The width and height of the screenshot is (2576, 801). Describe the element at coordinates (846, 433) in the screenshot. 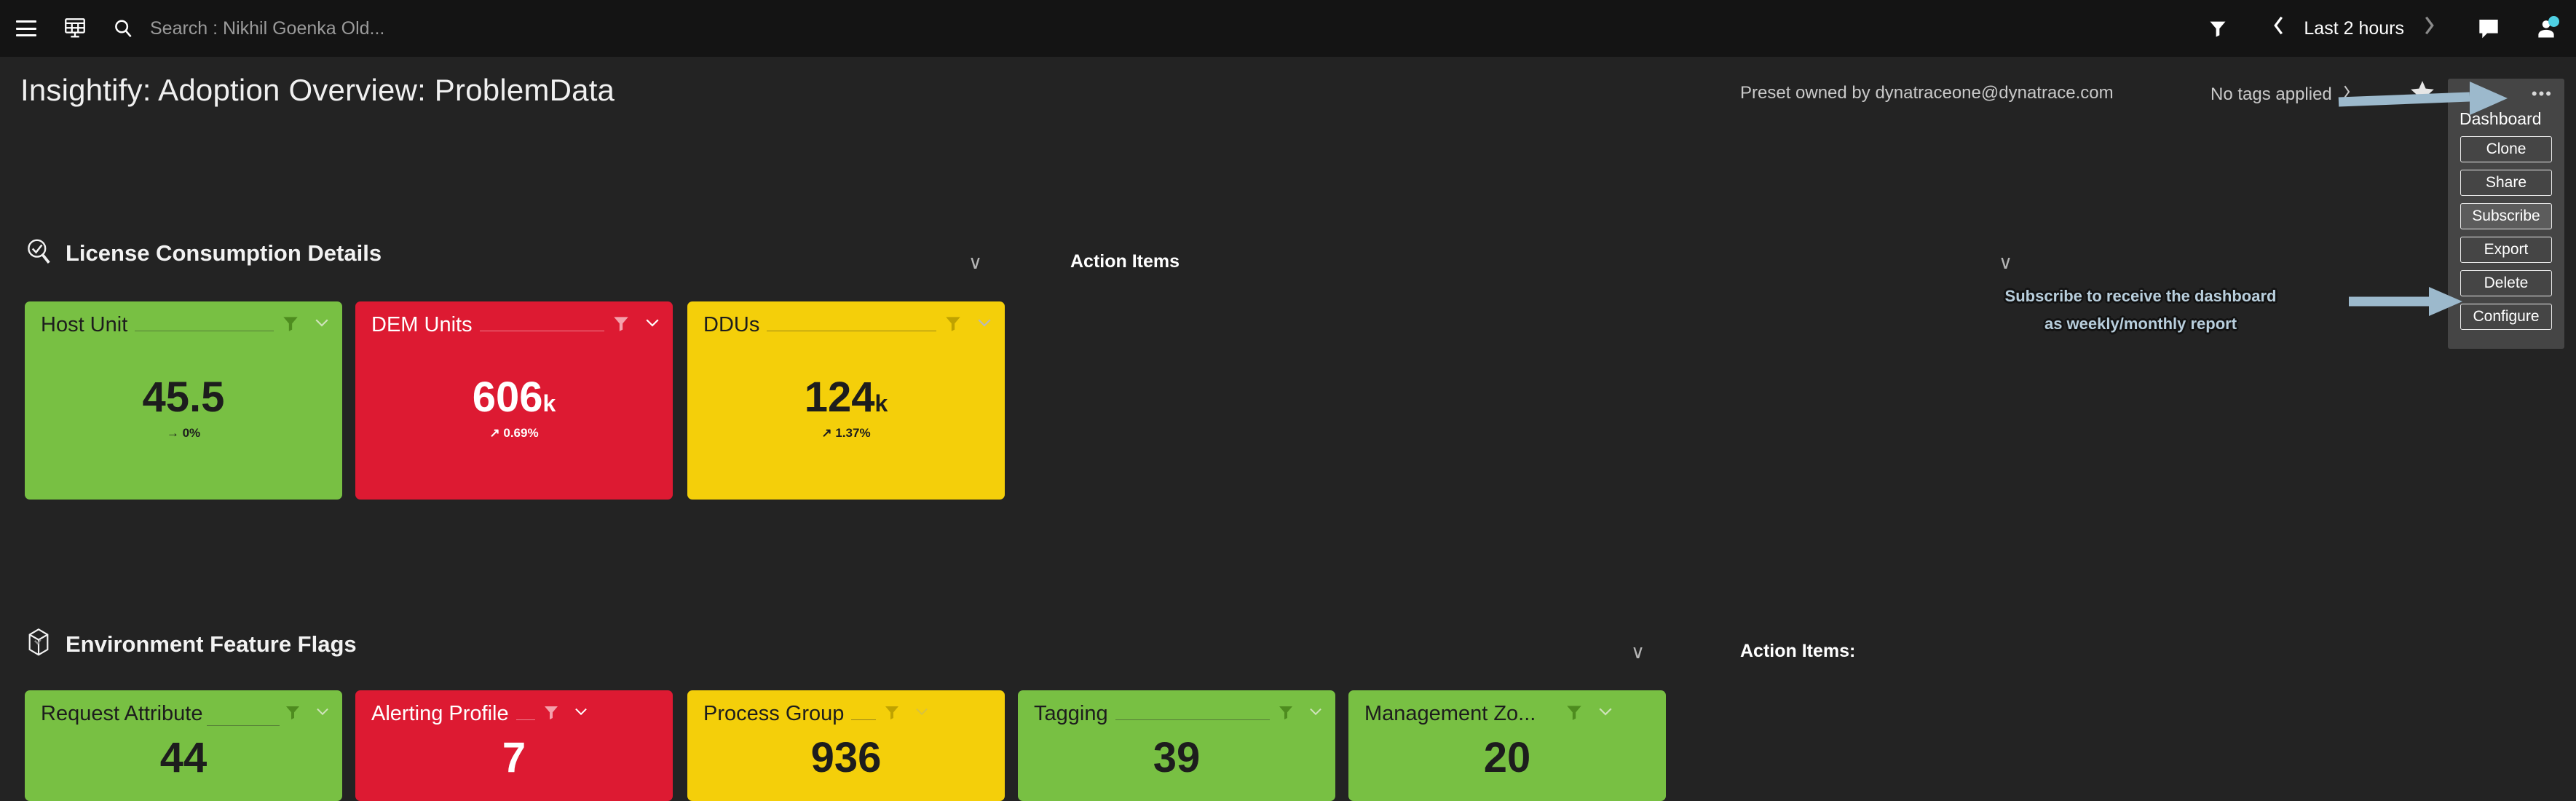

I see `tile-delta: ↗ 1.37%` at that location.